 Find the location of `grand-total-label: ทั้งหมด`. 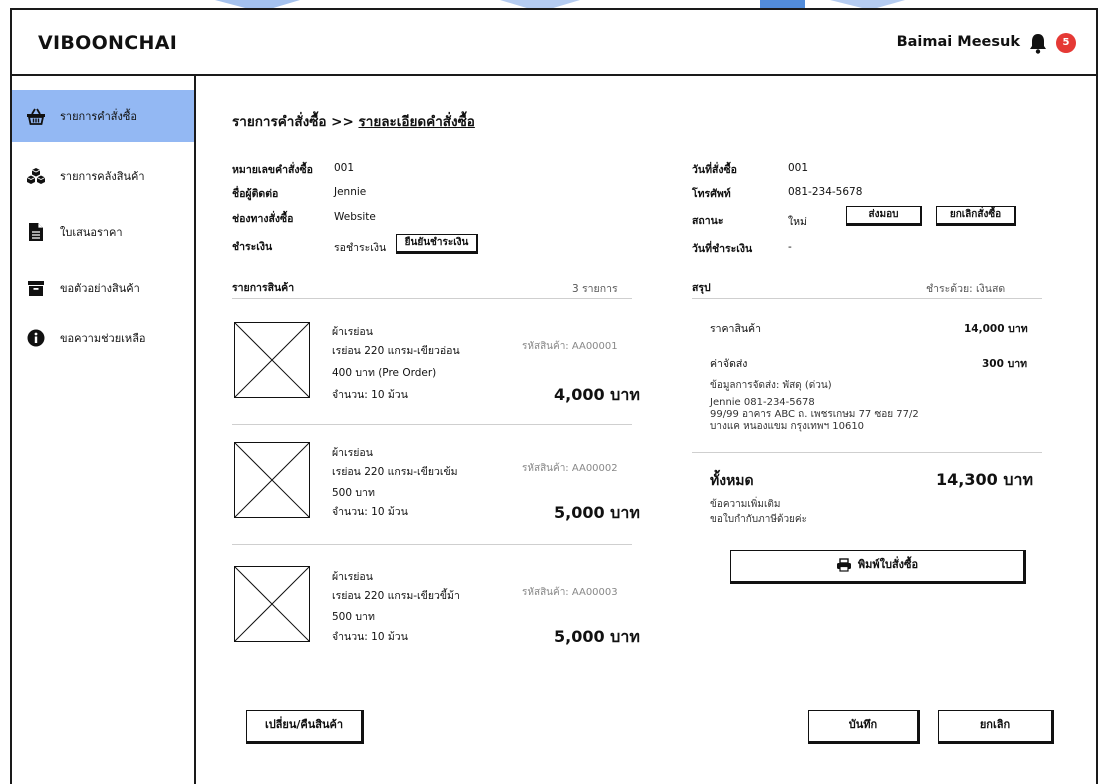

grand-total-label: ทั้งหมด is located at coordinates (732, 481).